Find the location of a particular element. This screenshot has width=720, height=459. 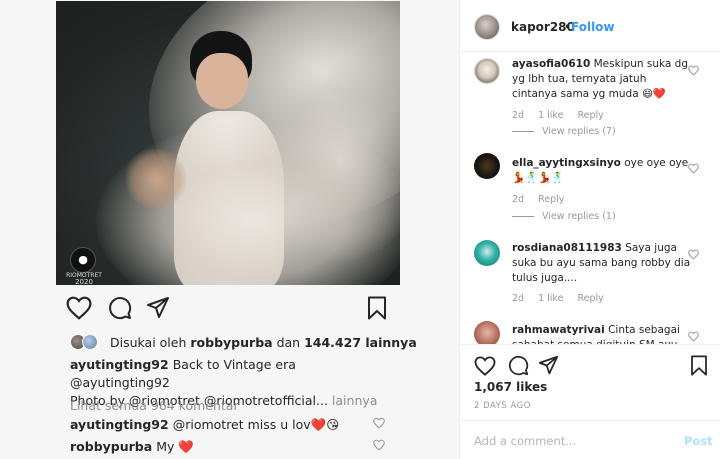

comment-user: ayasofia0610 is located at coordinates (551, 64).